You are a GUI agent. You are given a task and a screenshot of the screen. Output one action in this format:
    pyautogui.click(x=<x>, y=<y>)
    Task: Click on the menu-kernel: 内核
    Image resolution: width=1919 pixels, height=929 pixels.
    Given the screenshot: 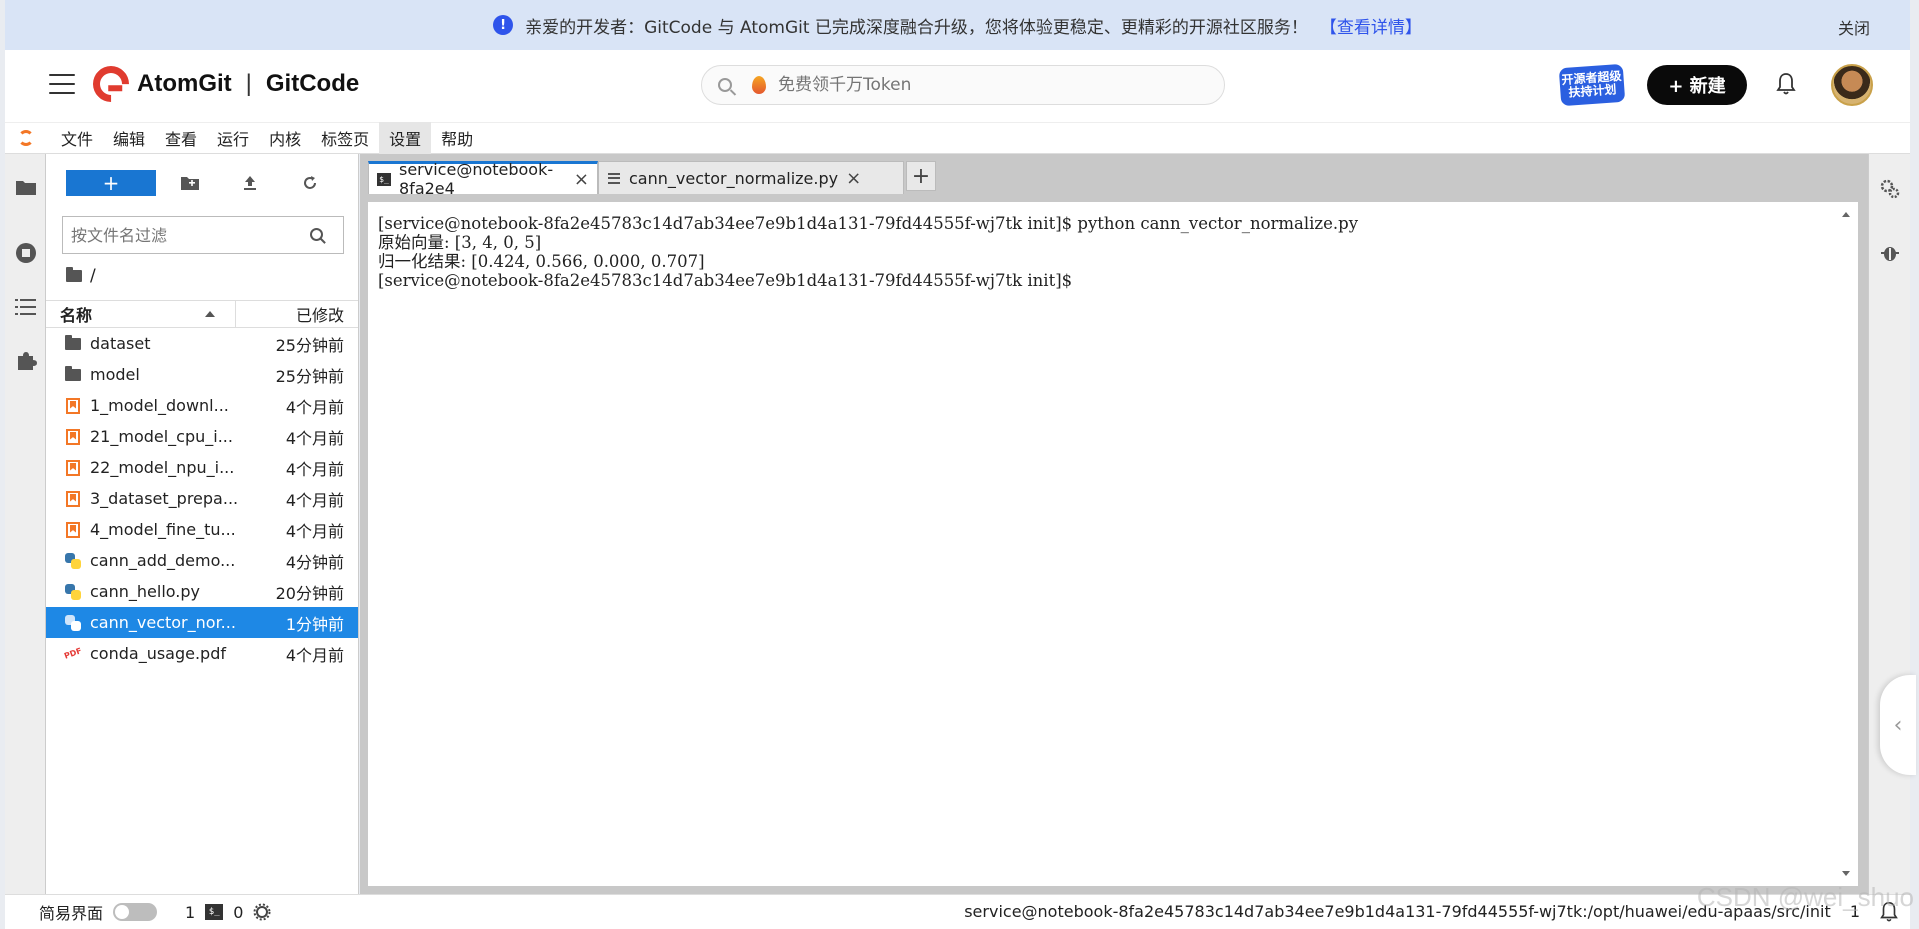 What is the action you would take?
    pyautogui.click(x=285, y=138)
    